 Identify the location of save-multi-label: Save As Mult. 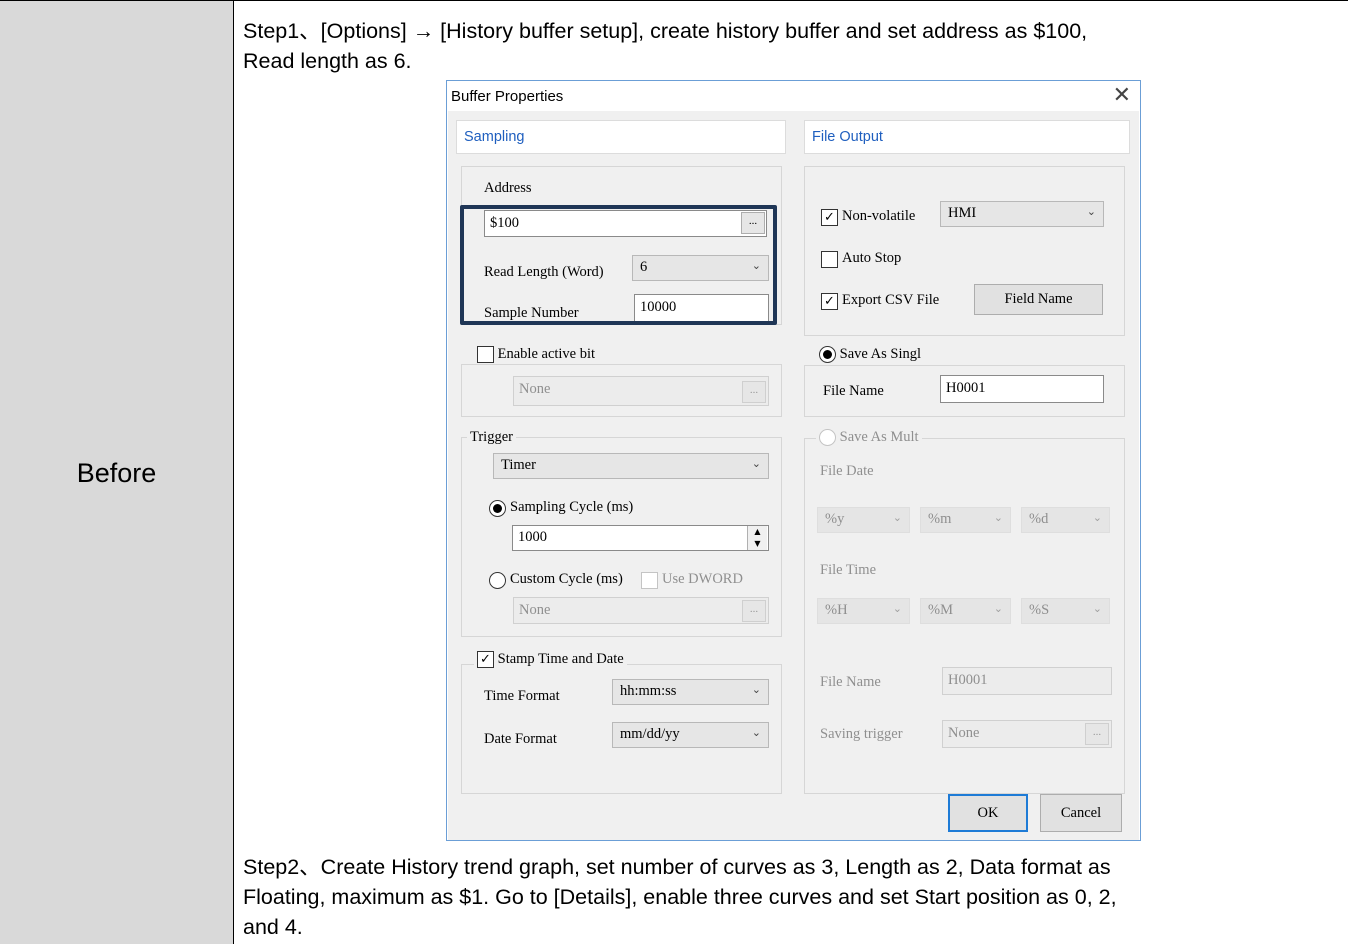
(879, 437).